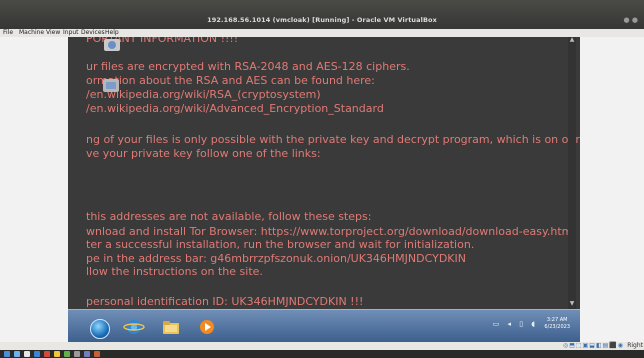 The width and height of the screenshot is (644, 358). Describe the element at coordinates (7, 354) in the screenshot. I see `dock-app-1-icon` at that location.